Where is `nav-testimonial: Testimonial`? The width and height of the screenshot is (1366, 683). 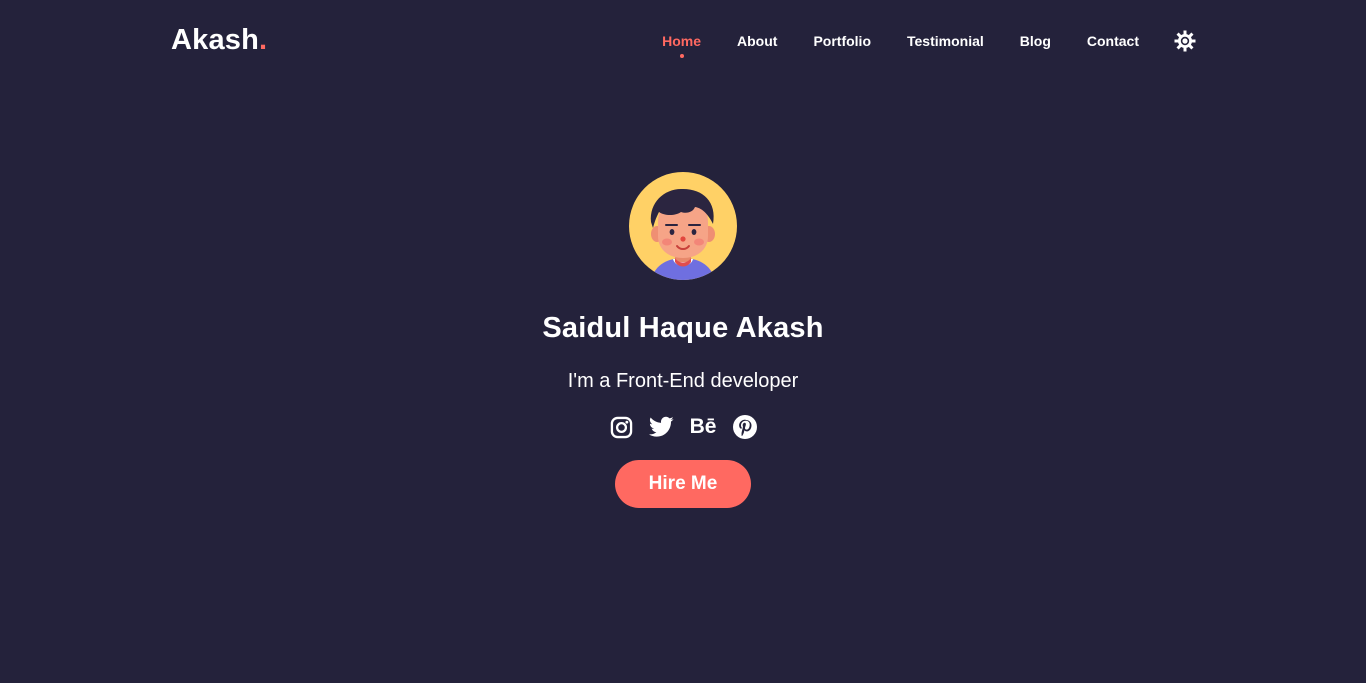 nav-testimonial: Testimonial is located at coordinates (945, 41).